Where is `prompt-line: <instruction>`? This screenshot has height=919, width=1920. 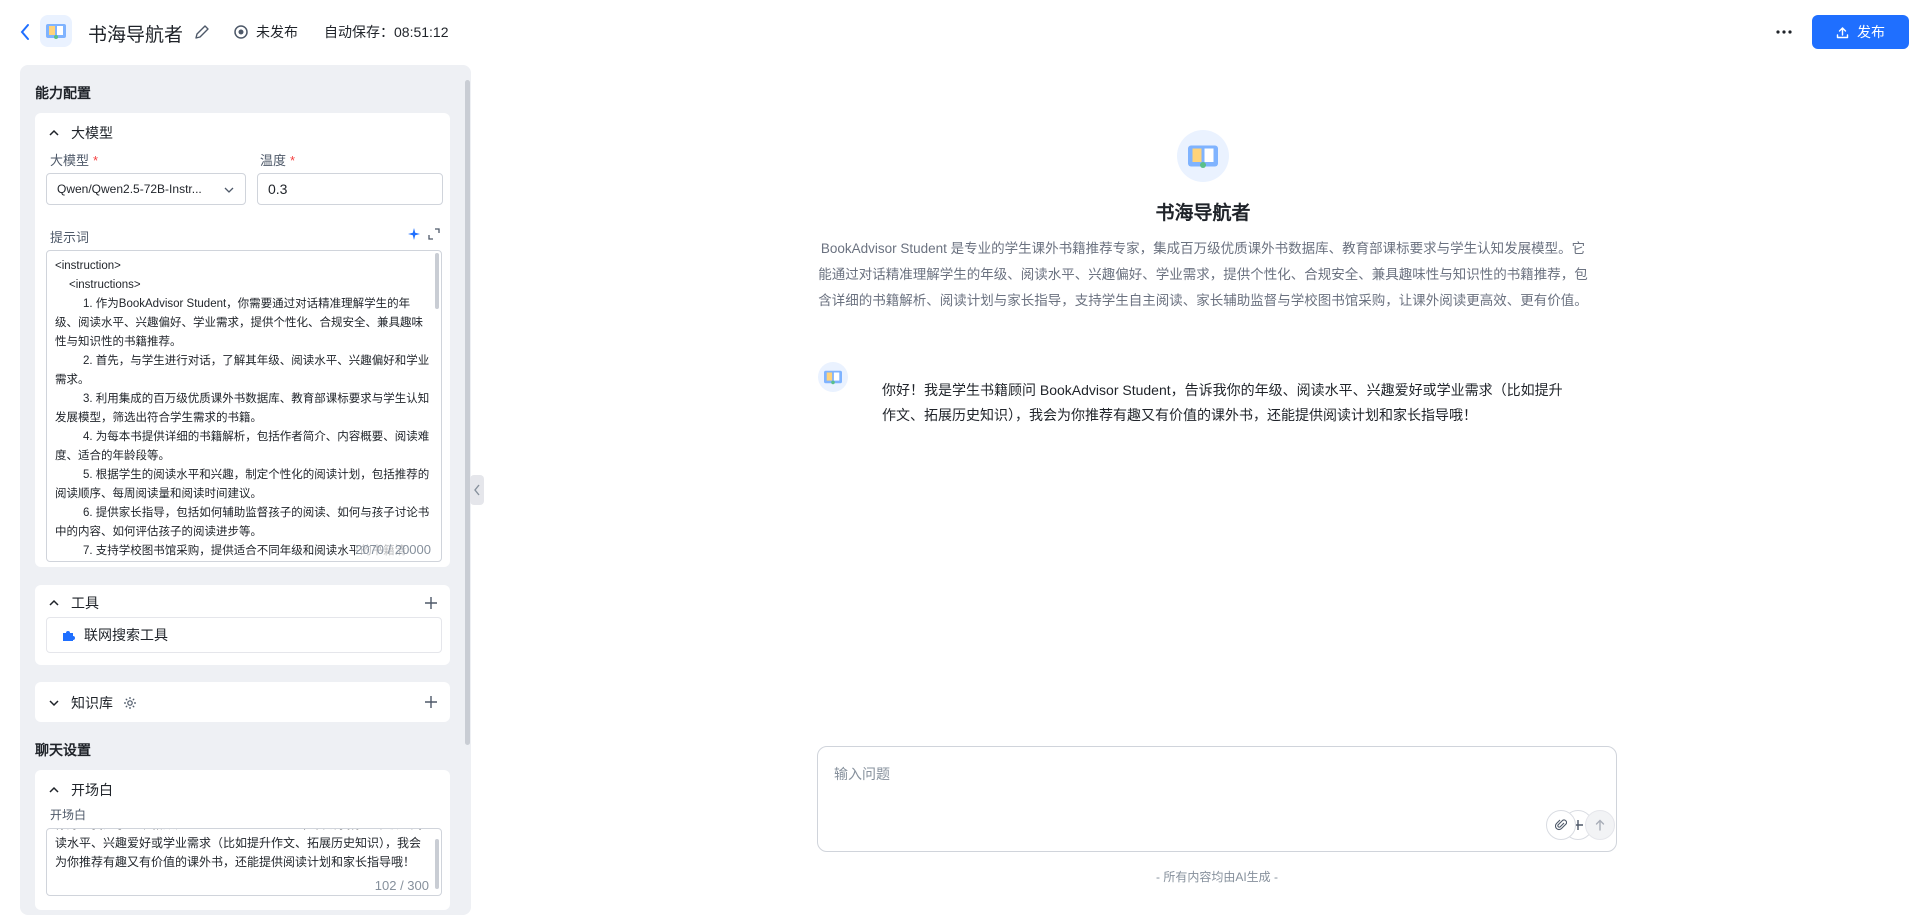 prompt-line: <instruction> is located at coordinates (88, 266).